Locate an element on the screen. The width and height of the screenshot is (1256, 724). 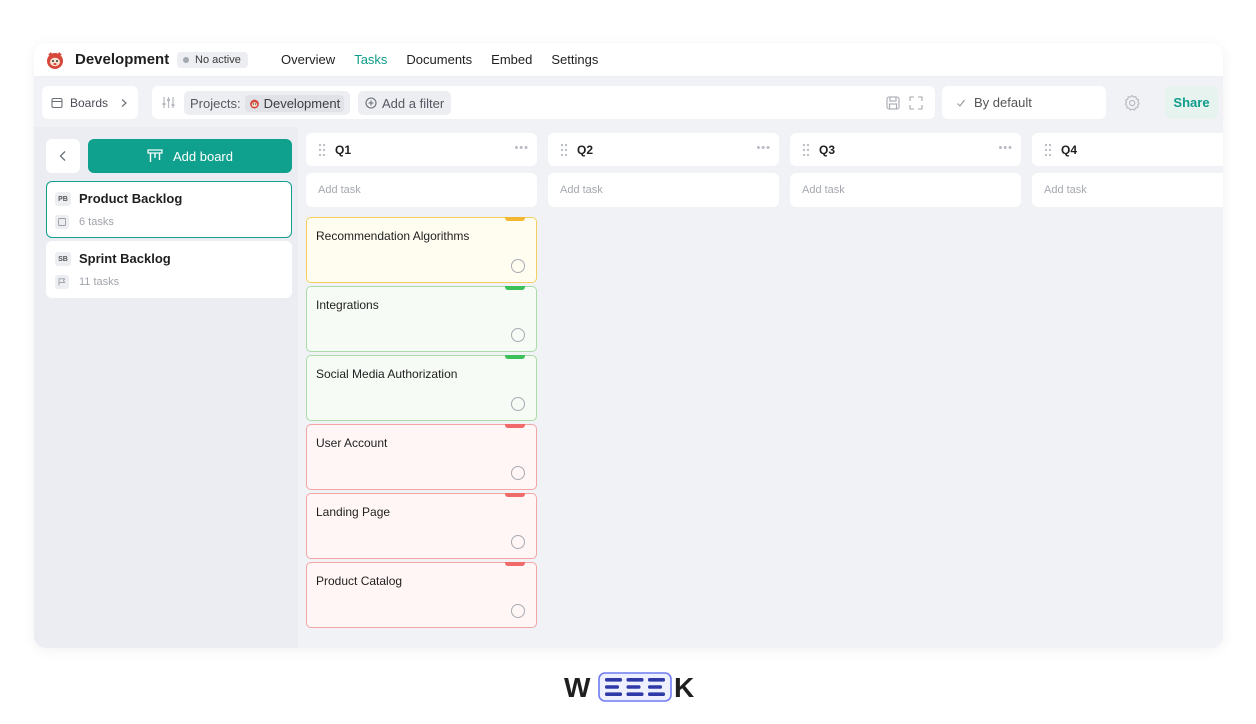
column-title: Q1 is located at coordinates (343, 150).